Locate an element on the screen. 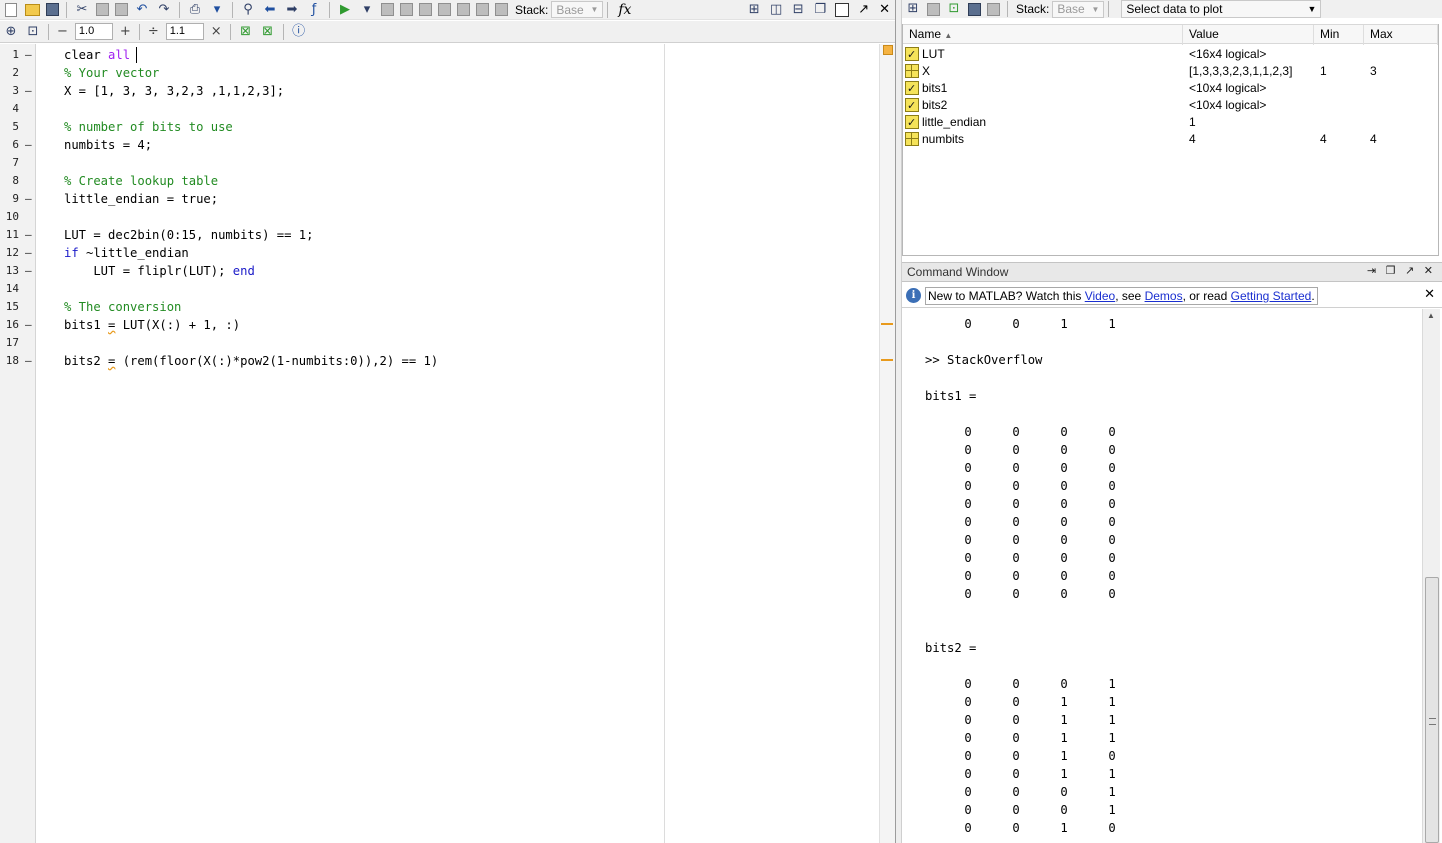  variable-row: bits1 <10x4 logical> is located at coordinates (1170, 88).